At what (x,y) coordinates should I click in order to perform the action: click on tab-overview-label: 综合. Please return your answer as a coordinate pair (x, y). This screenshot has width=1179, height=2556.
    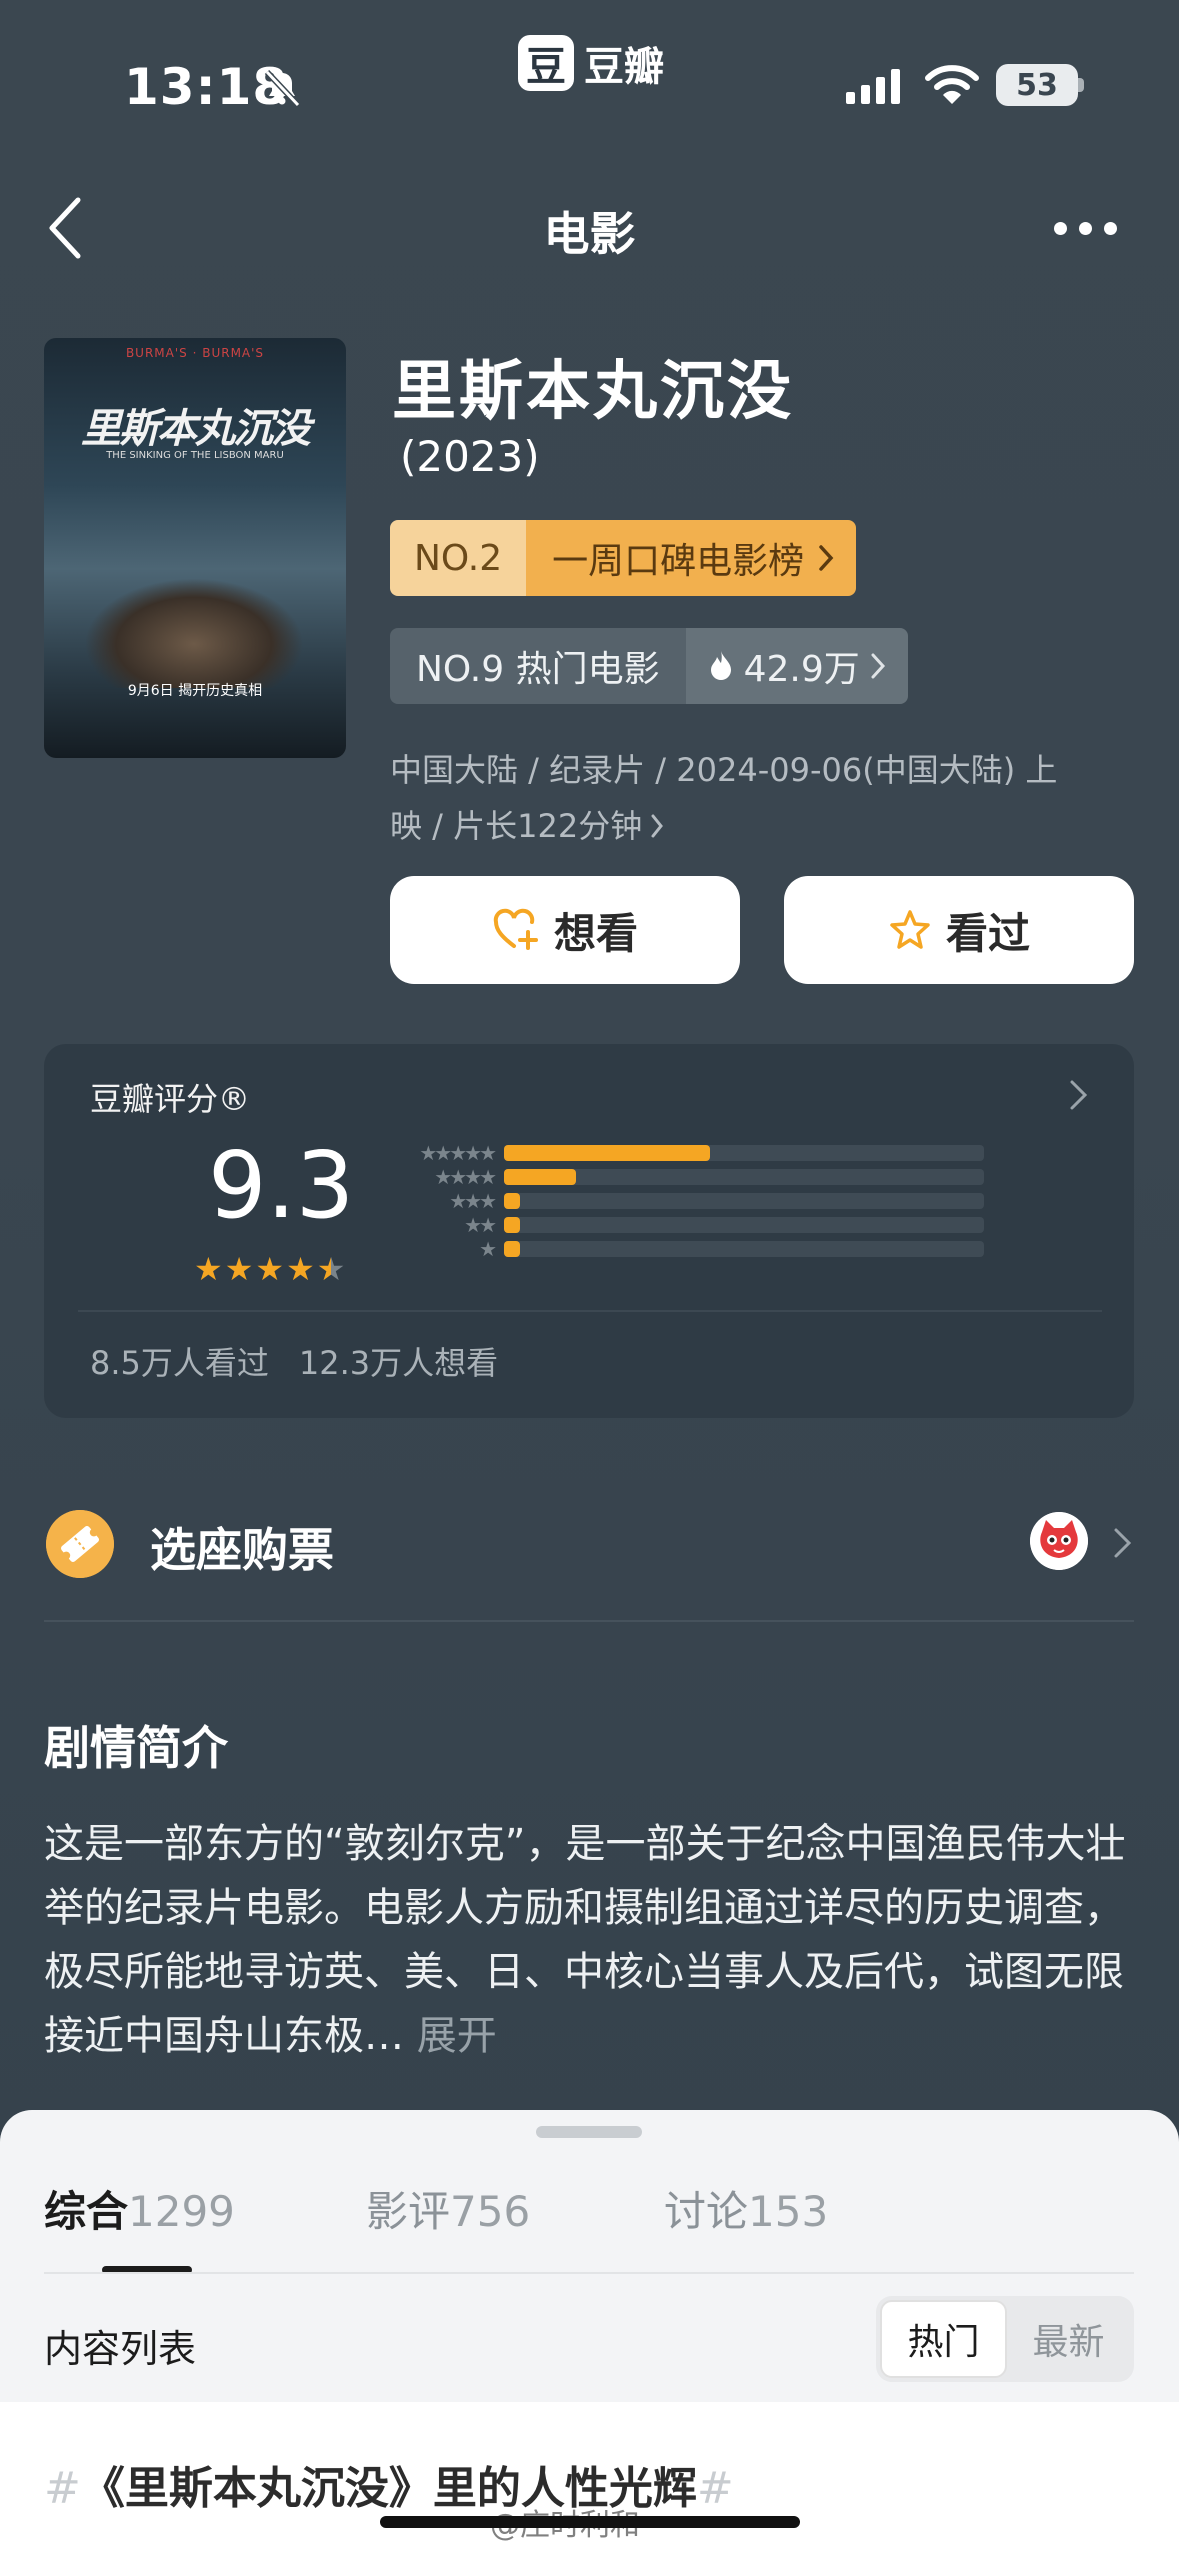
    Looking at the image, I should click on (86, 2211).